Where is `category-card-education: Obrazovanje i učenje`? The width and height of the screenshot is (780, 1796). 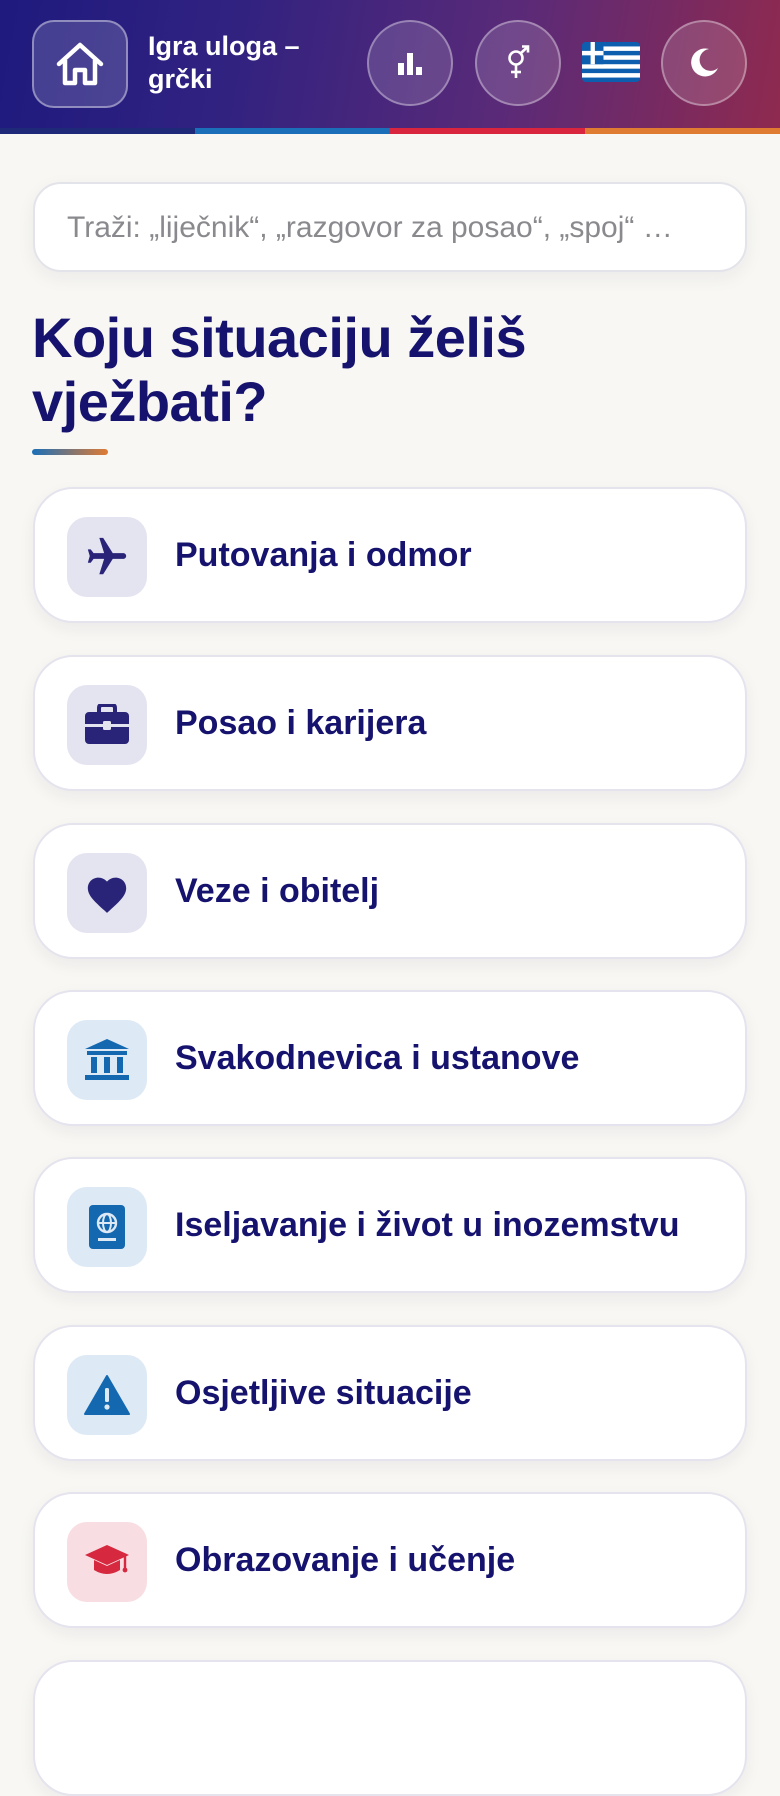 category-card-education: Obrazovanje i učenje is located at coordinates (390, 1560).